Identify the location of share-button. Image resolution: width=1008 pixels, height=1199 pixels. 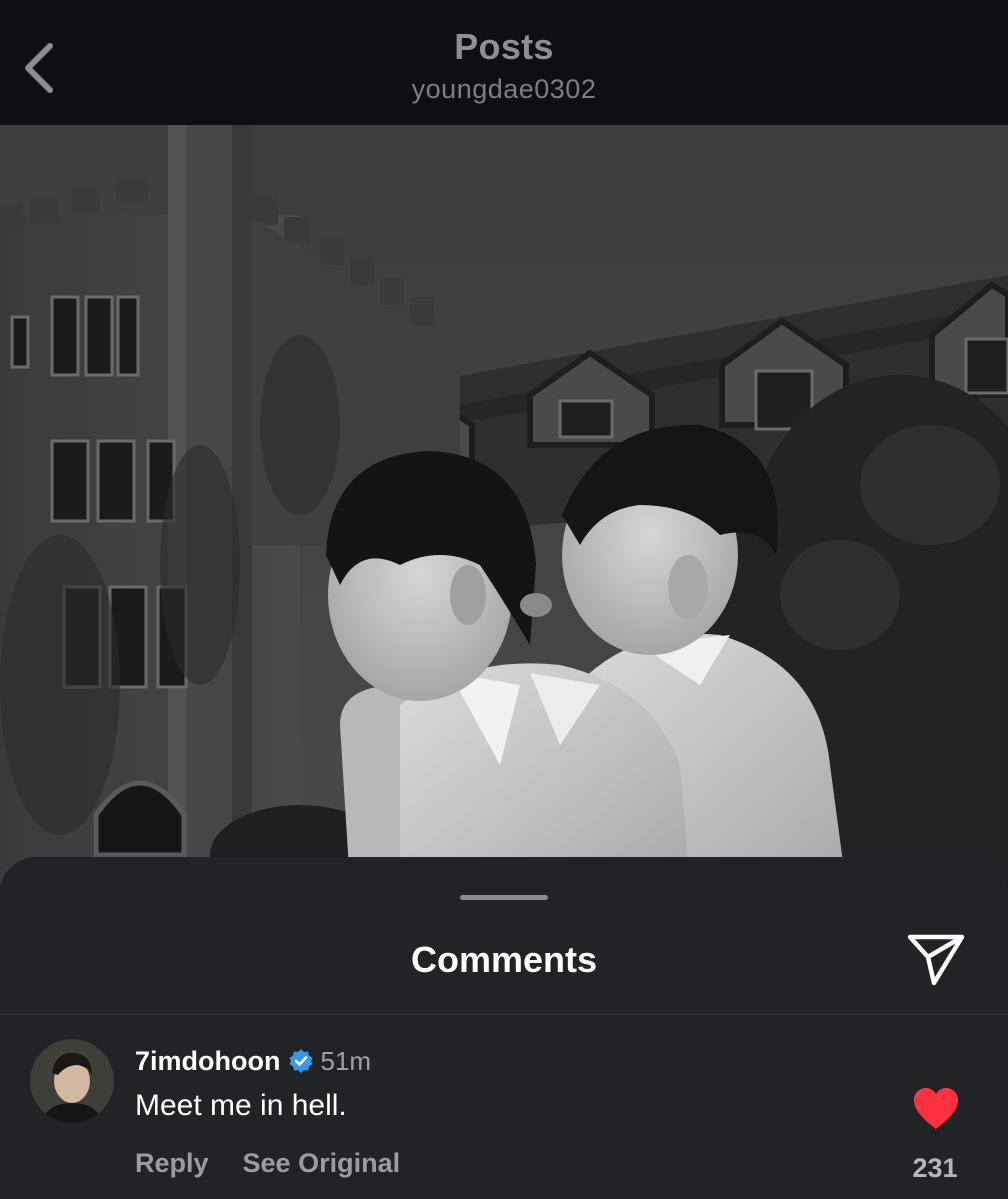
(936, 959).